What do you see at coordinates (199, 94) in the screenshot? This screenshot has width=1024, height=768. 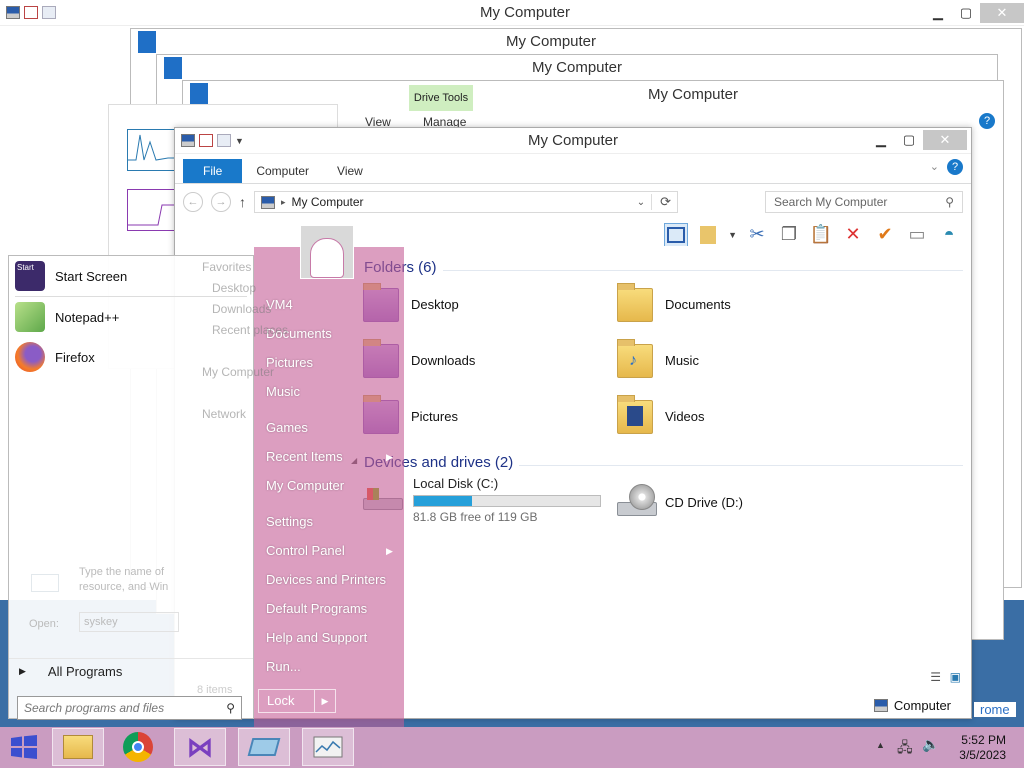 I see `back-window-4-marker` at bounding box center [199, 94].